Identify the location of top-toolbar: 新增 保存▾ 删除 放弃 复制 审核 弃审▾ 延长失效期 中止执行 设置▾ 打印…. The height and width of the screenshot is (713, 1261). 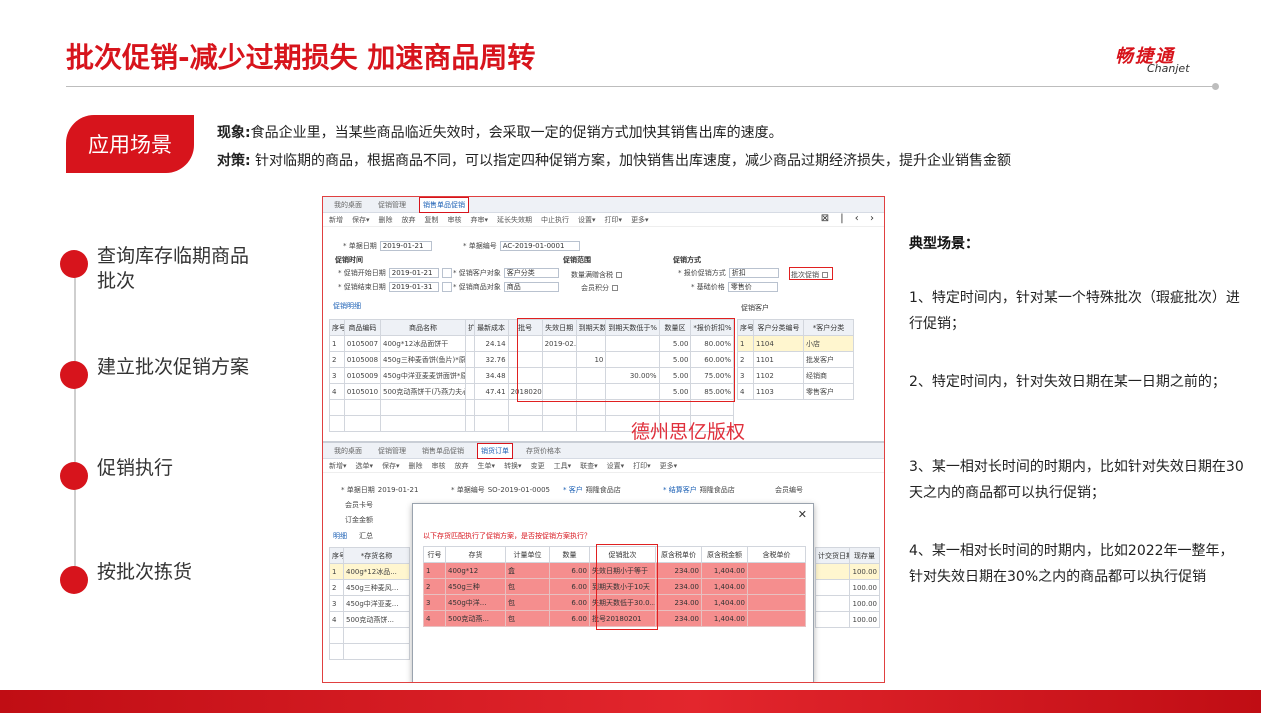
(603, 220).